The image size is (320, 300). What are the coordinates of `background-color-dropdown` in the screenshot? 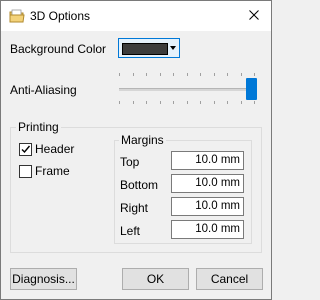 It's located at (149, 48).